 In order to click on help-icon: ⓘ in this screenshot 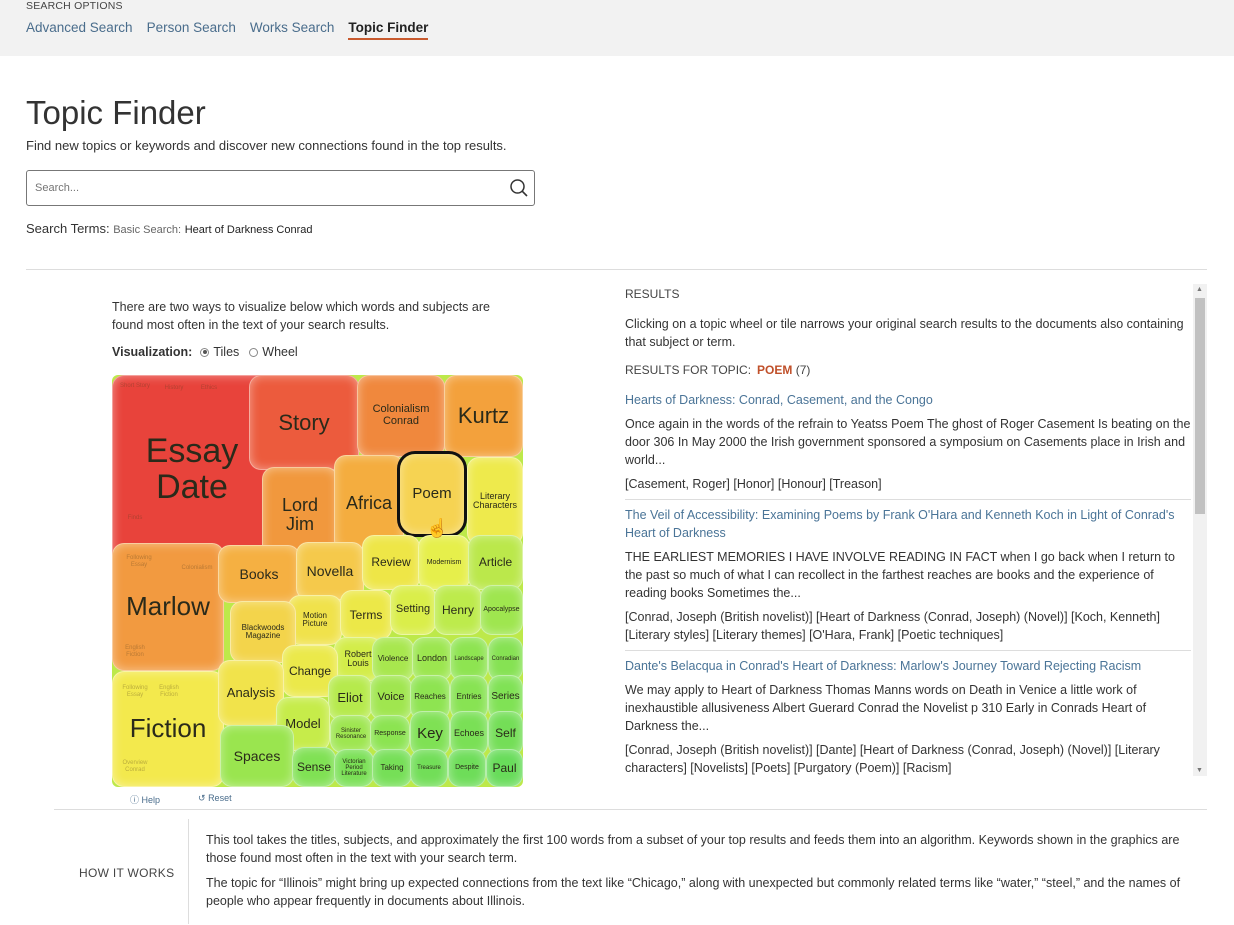, I will do `click(135, 800)`.